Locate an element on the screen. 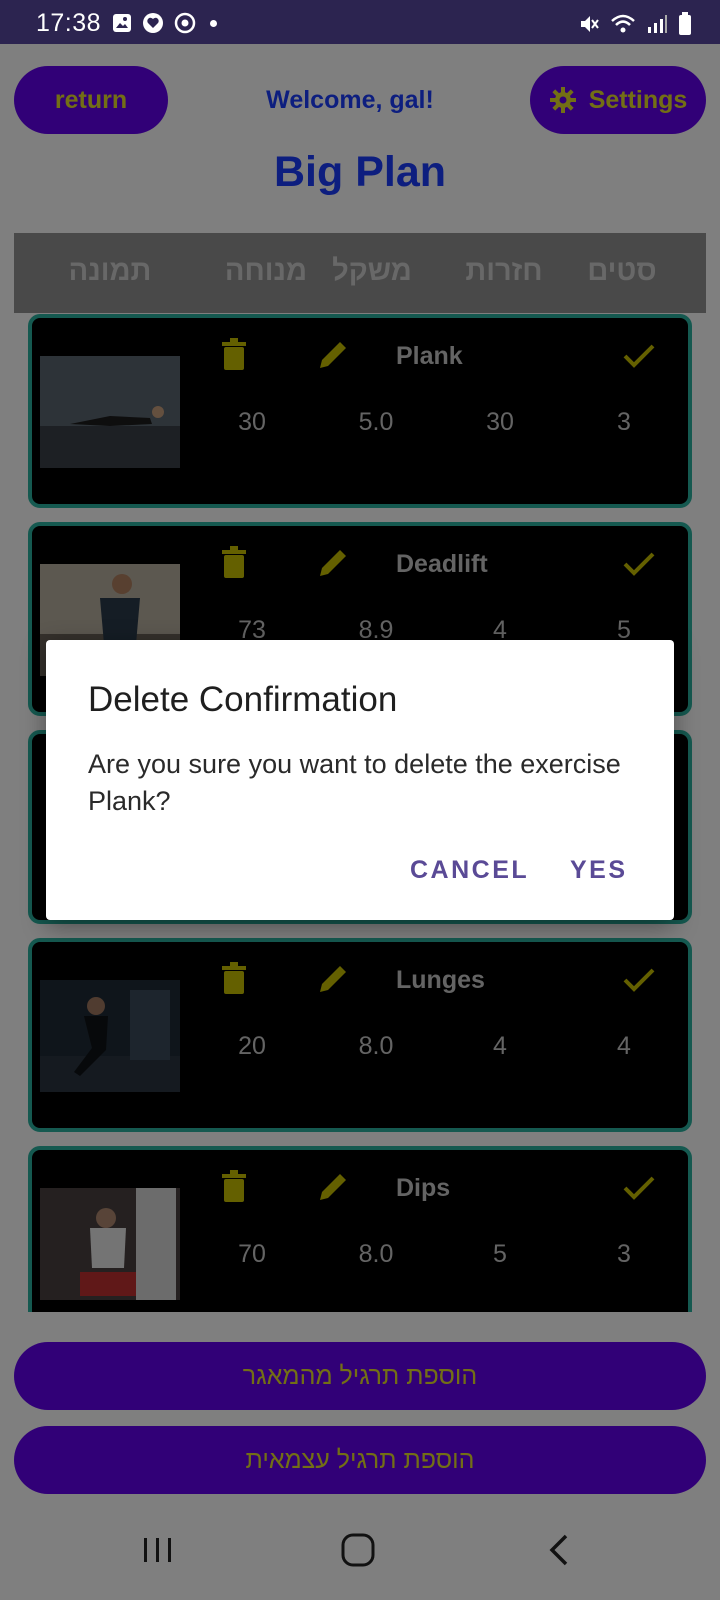 The height and width of the screenshot is (1600, 720). status-time: 17:38 is located at coordinates (69, 23).